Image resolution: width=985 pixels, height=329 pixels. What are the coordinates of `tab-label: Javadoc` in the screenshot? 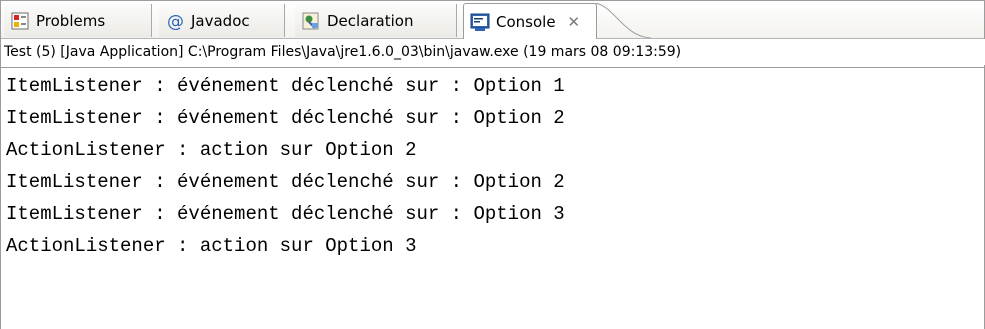 It's located at (220, 20).